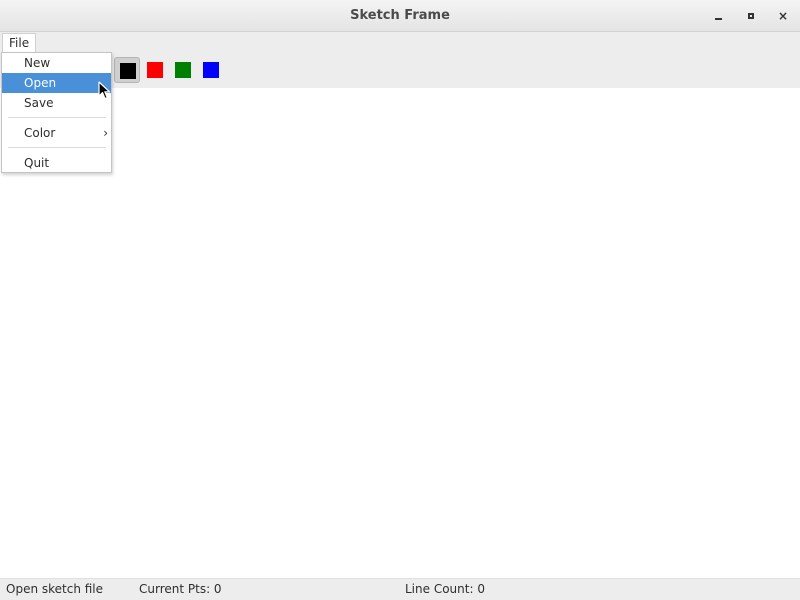  I want to click on minimize-icon, so click(718, 19).